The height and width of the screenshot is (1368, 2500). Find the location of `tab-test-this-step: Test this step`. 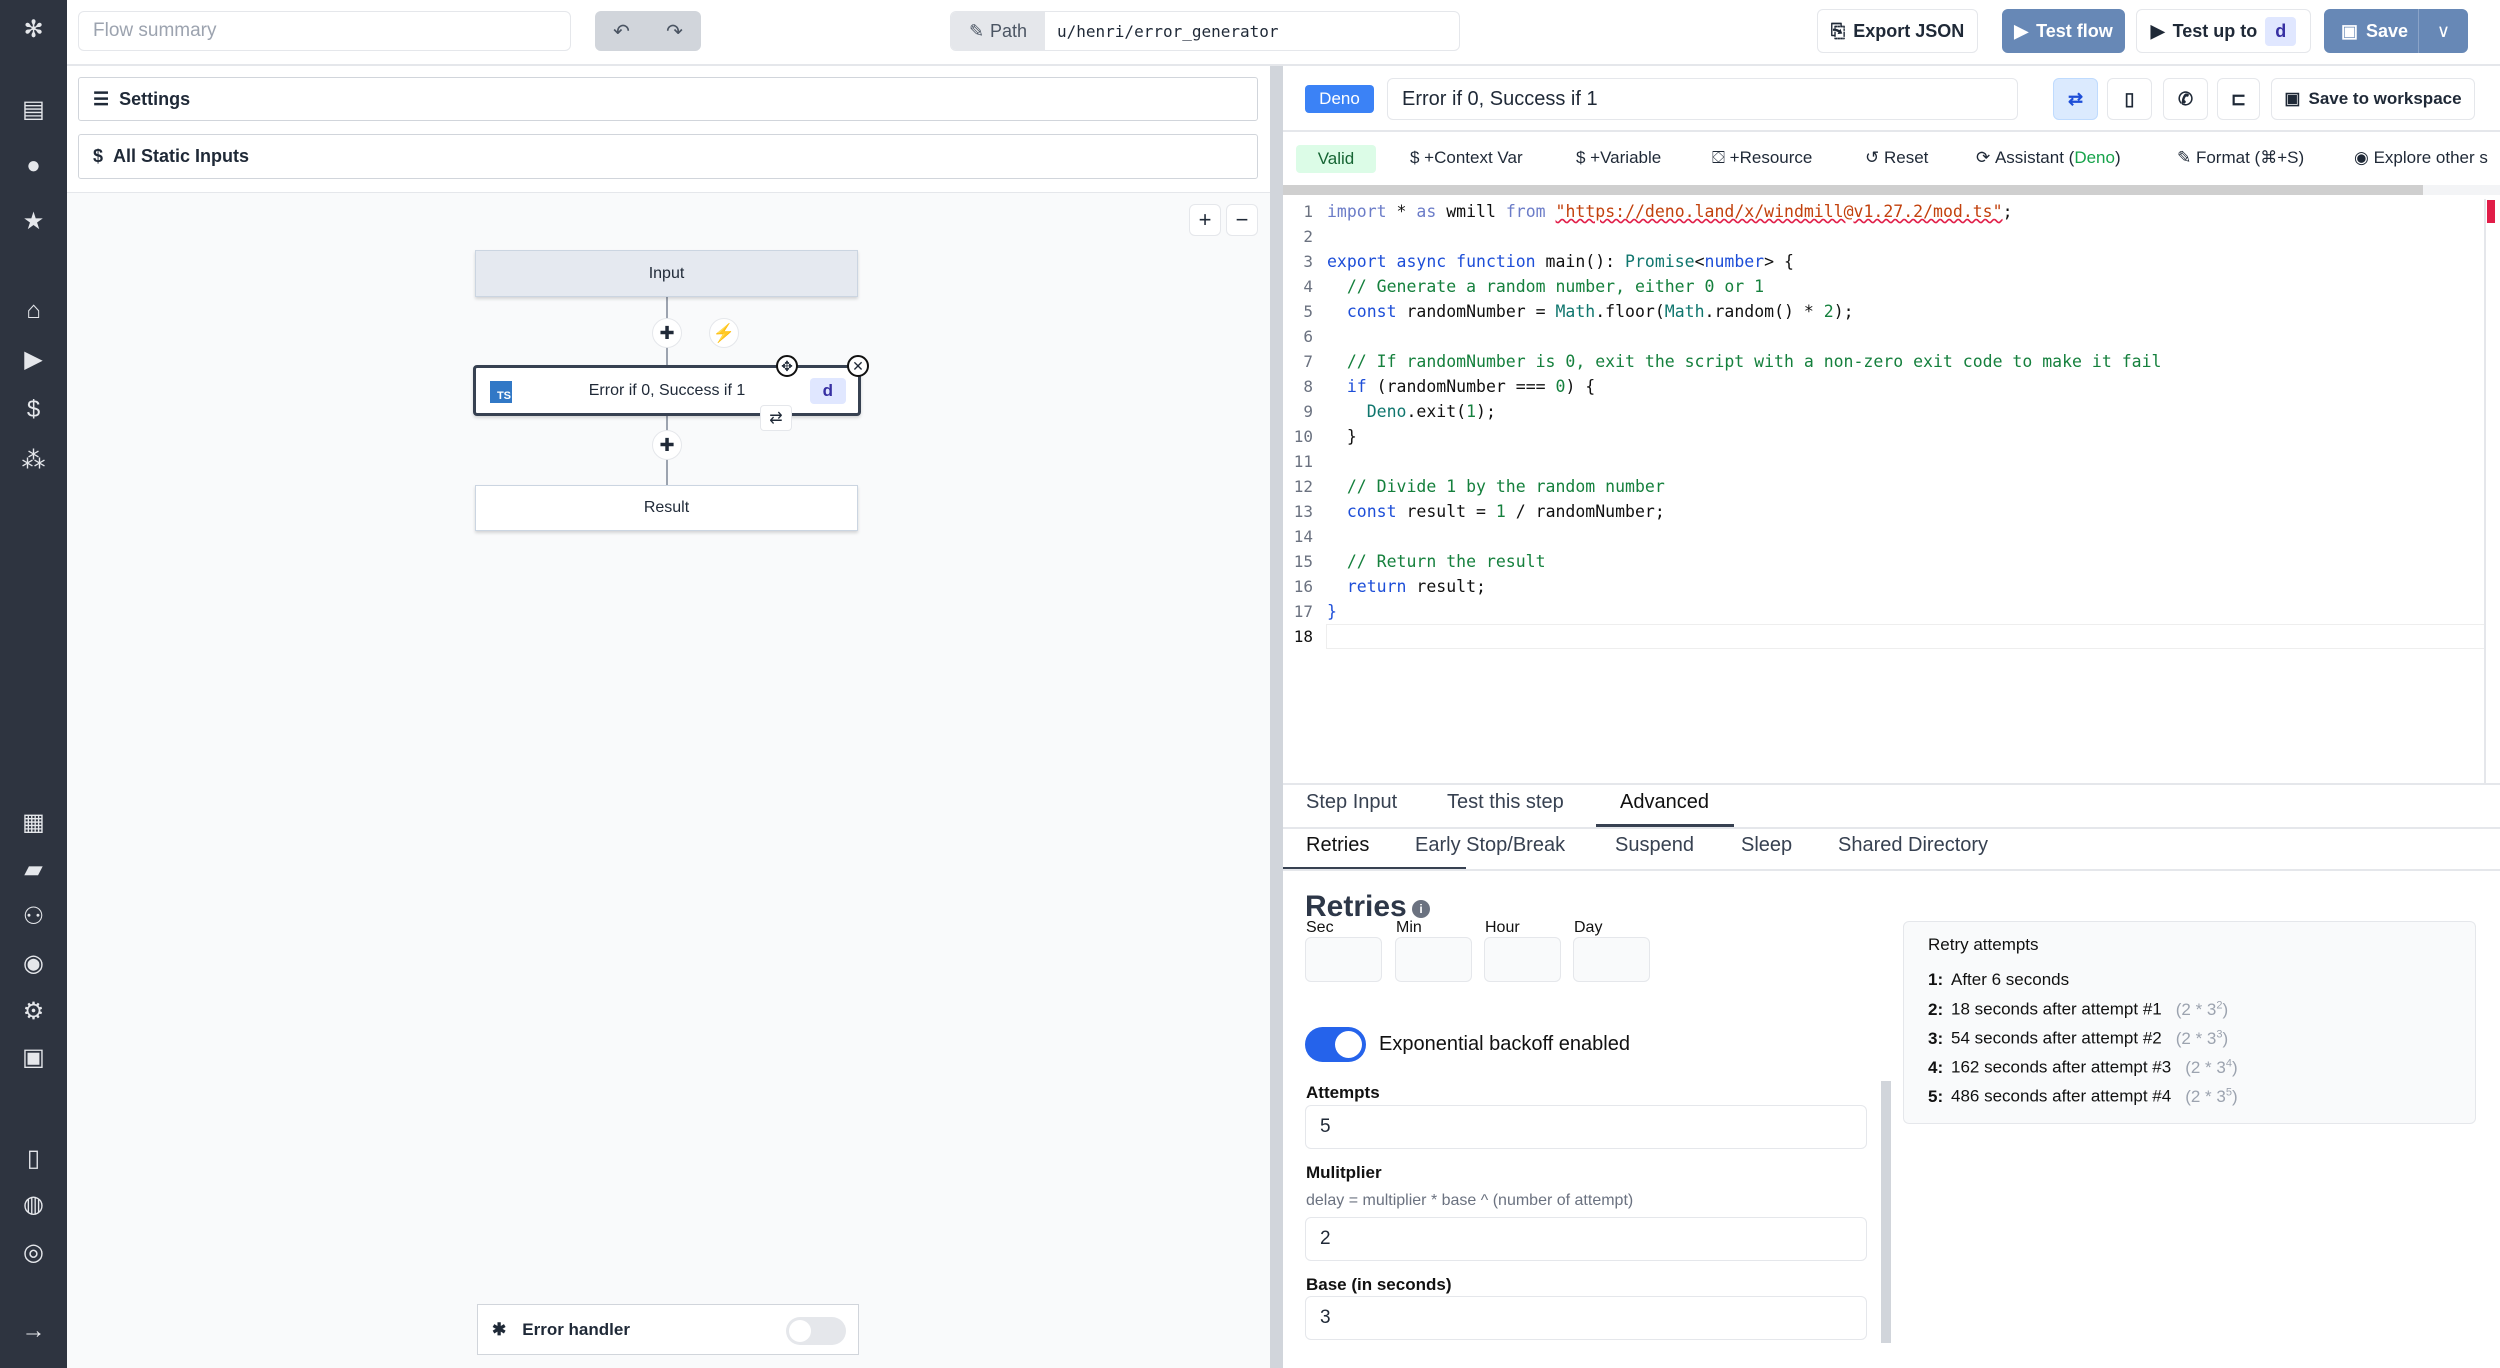

tab-test-this-step: Test this step is located at coordinates (1505, 802).